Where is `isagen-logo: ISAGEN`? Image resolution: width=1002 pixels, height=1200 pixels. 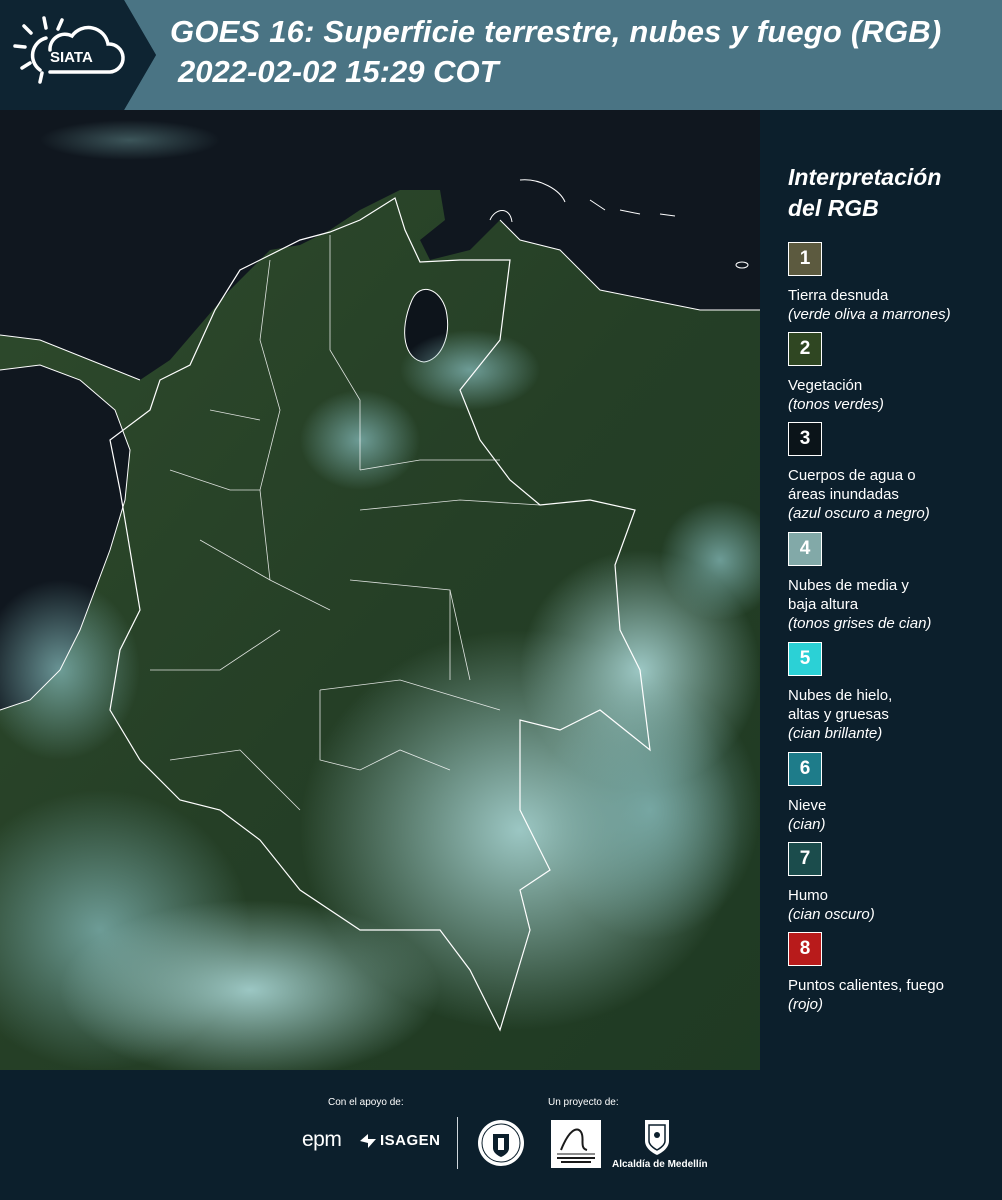 isagen-logo: ISAGEN is located at coordinates (410, 1140).